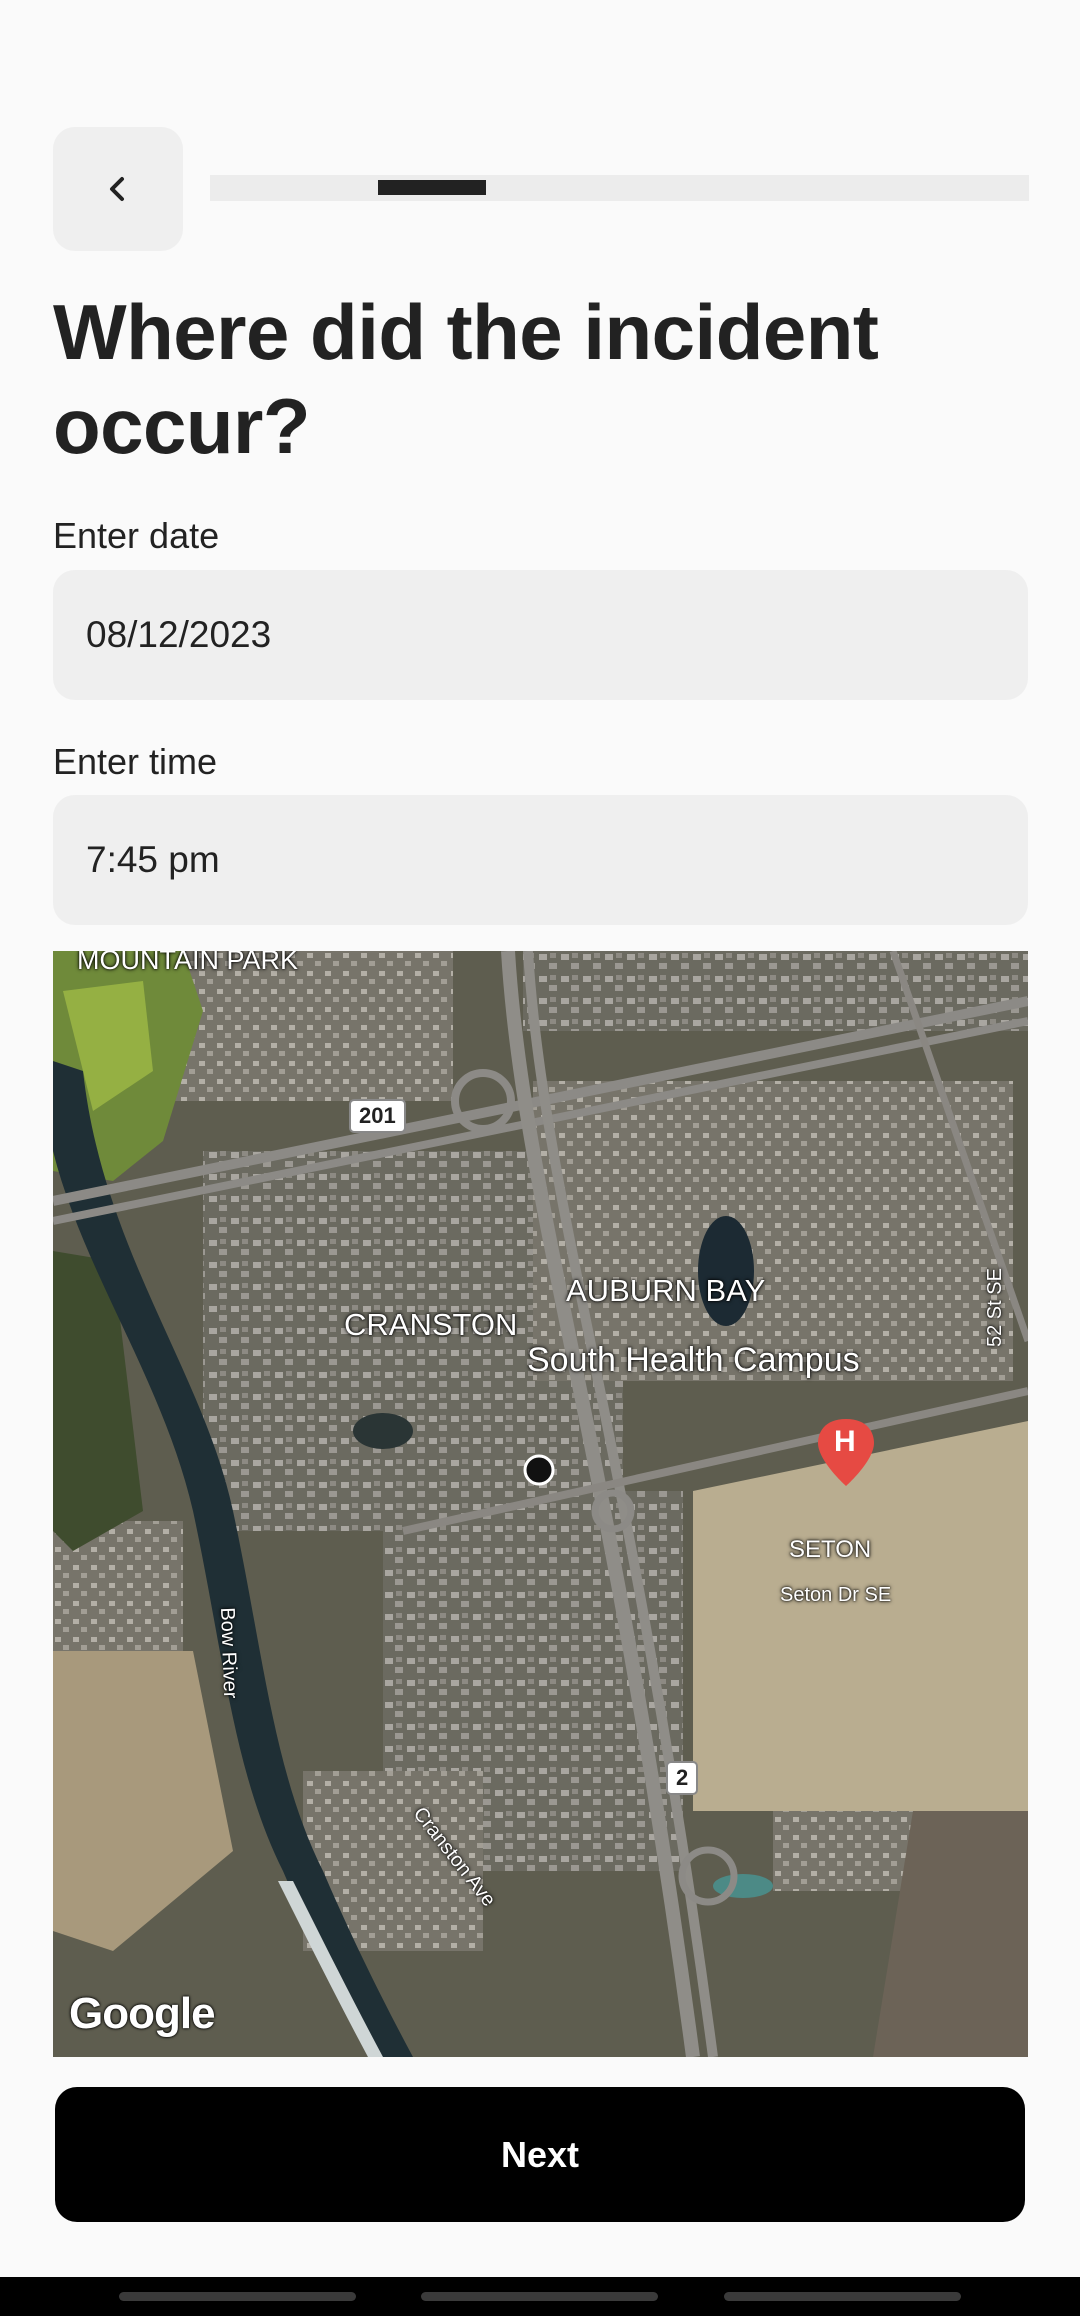 Image resolution: width=1080 pixels, height=2316 pixels. What do you see at coordinates (619, 188) in the screenshot?
I see `progress-bar` at bounding box center [619, 188].